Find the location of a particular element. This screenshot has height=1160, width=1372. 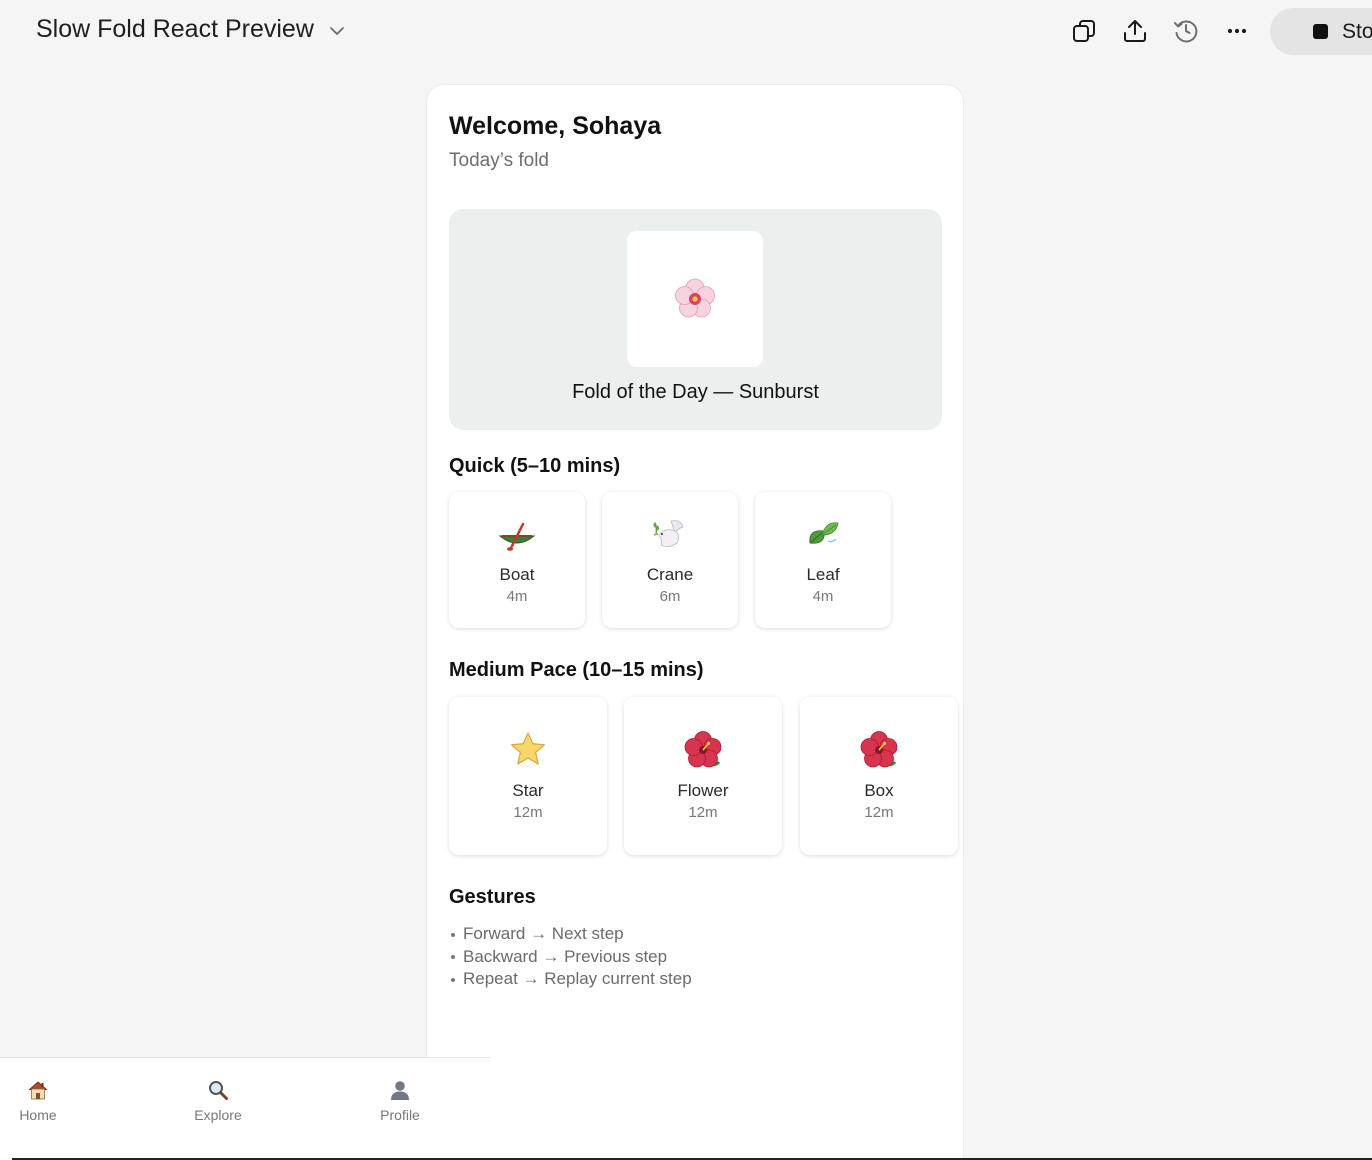

gesture-item: Repeat → Replay current step is located at coordinates (570, 979).